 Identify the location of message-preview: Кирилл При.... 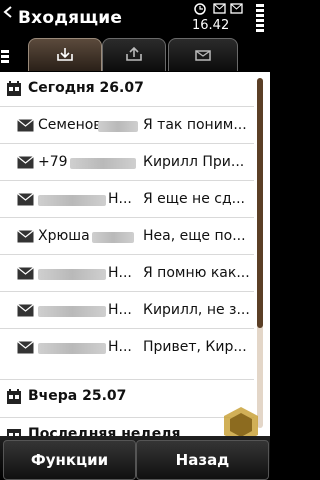
(194, 162).